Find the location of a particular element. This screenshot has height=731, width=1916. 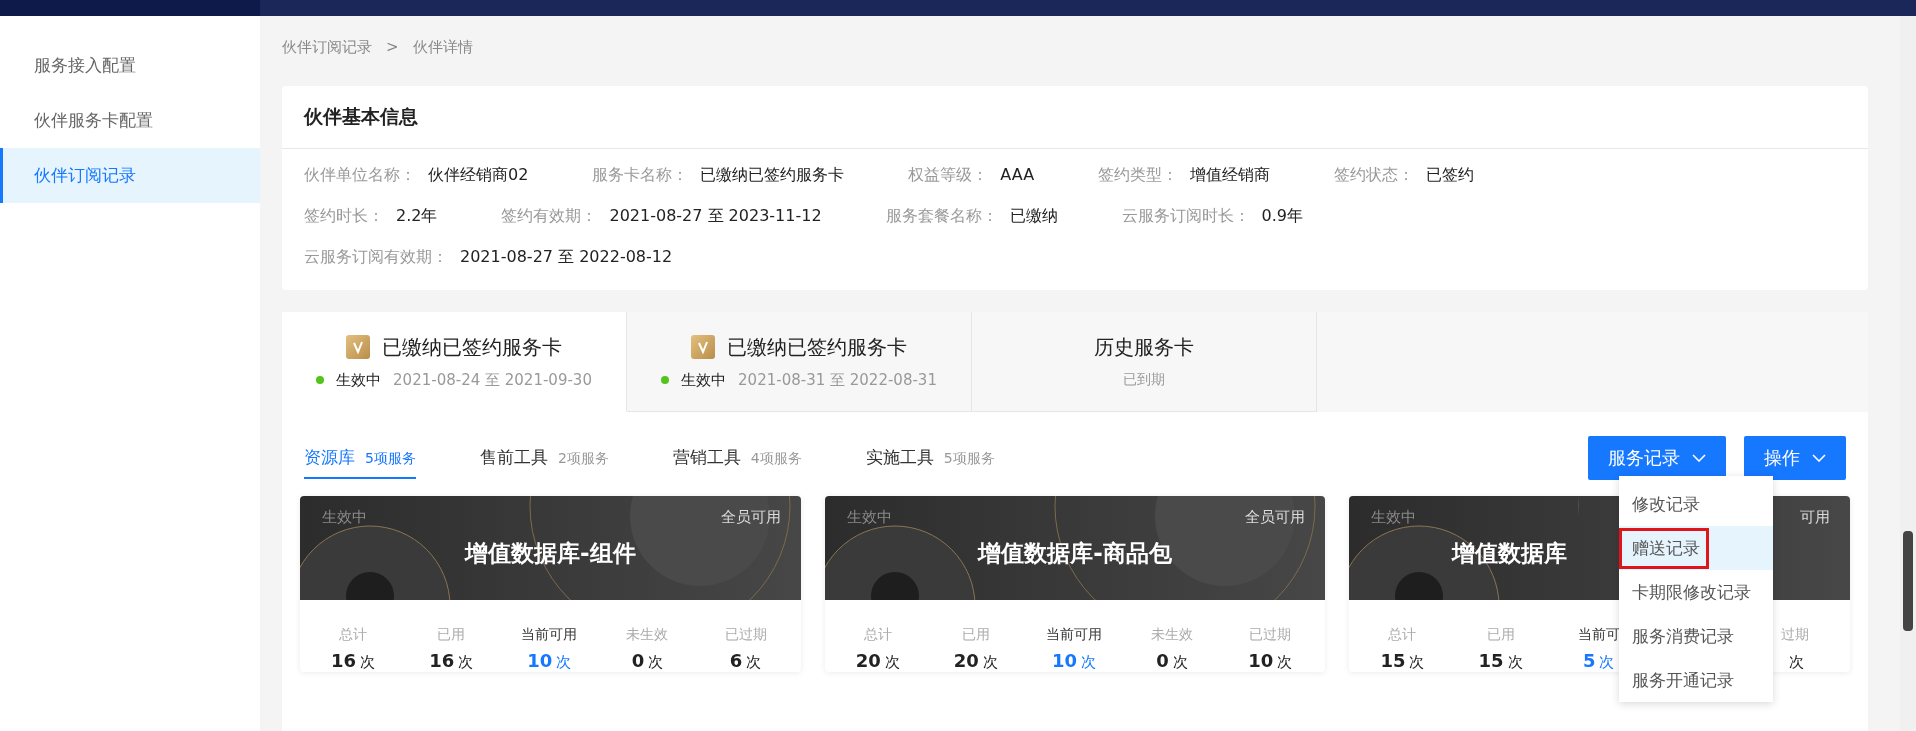

category-tab: 资源库 5项服务 is located at coordinates (360, 458).